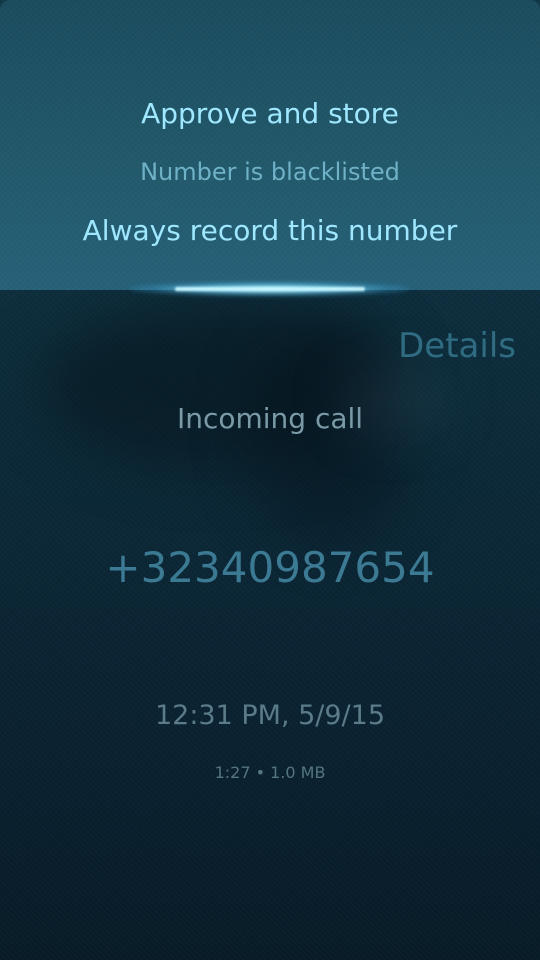  I want to click on menu-item-always-record: Always record this number, so click(270, 230).